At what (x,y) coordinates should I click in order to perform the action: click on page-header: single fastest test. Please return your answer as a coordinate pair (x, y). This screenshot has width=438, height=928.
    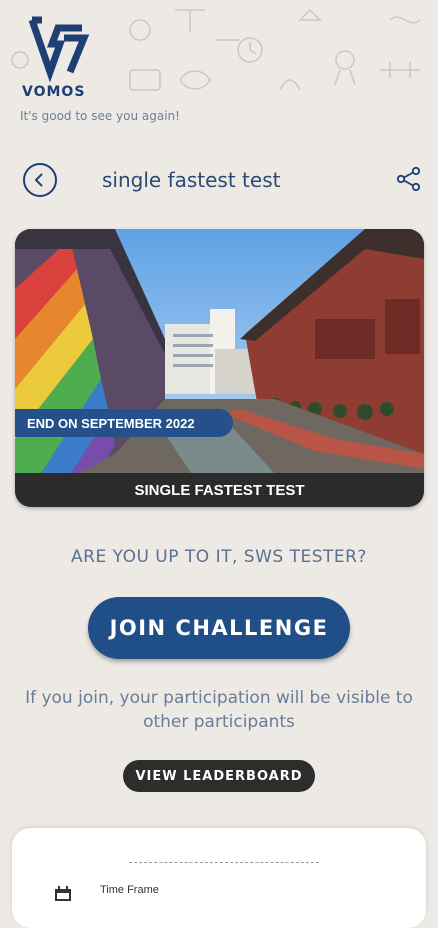
    Looking at the image, I should click on (219, 182).